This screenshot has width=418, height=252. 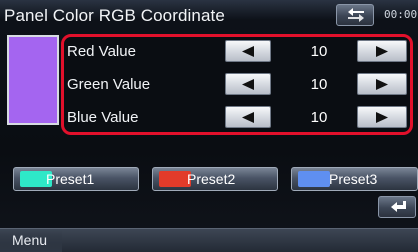 I want to click on red-value-label: Red Value, so click(x=101, y=51).